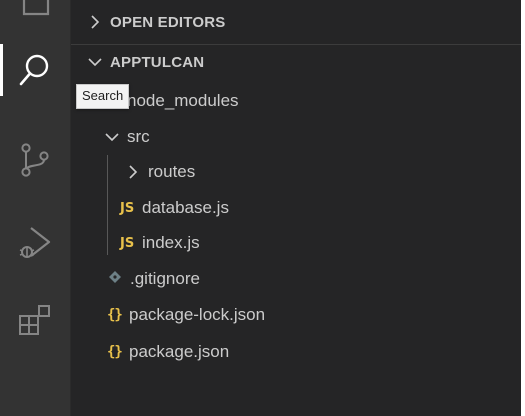  I want to click on open-editors-label: OPEN EDITORS, so click(168, 22).